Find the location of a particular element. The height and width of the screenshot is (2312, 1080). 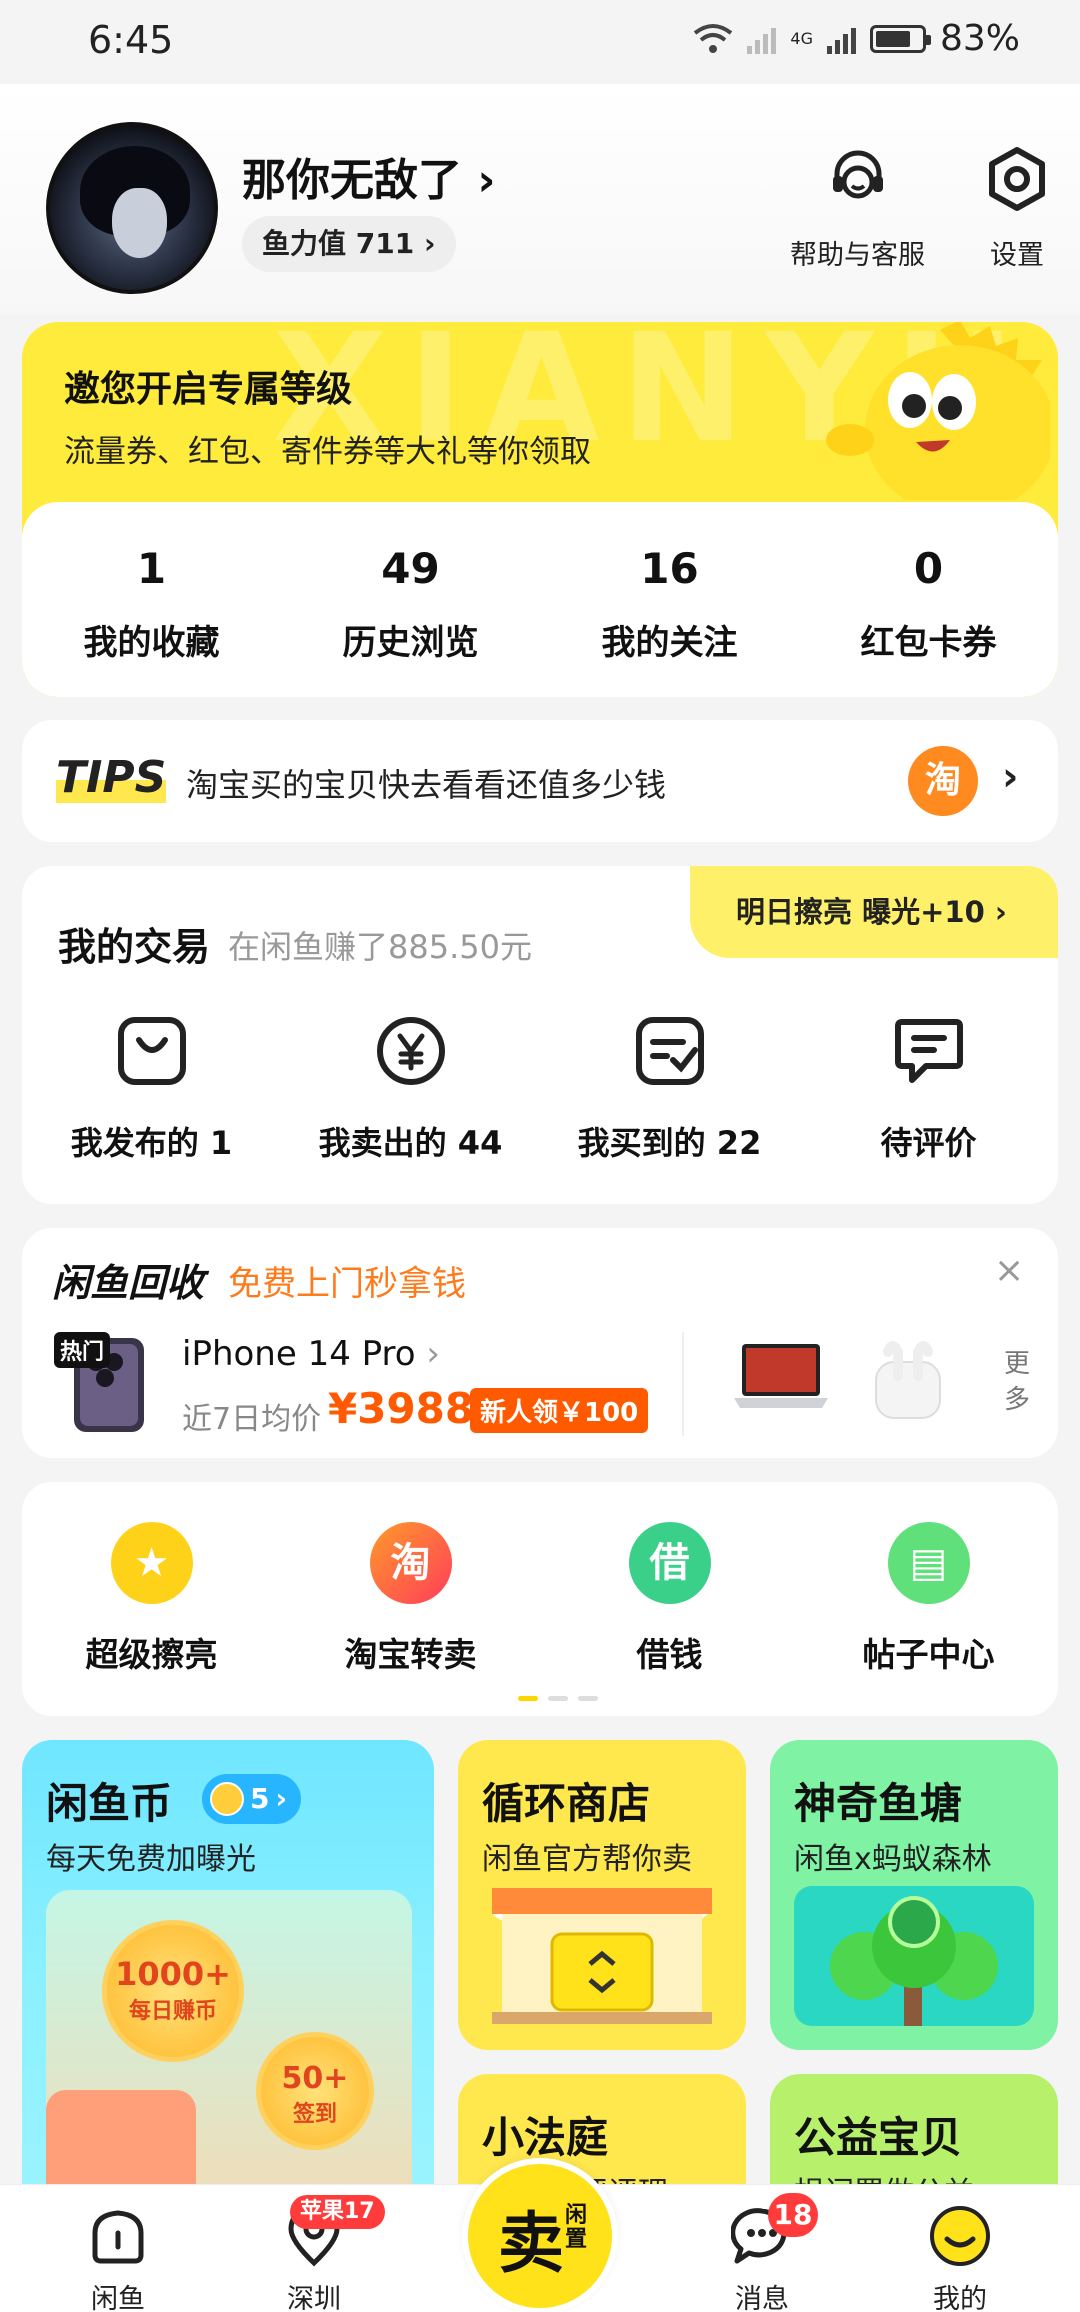

shop-stall-icon is located at coordinates (602, 1956).